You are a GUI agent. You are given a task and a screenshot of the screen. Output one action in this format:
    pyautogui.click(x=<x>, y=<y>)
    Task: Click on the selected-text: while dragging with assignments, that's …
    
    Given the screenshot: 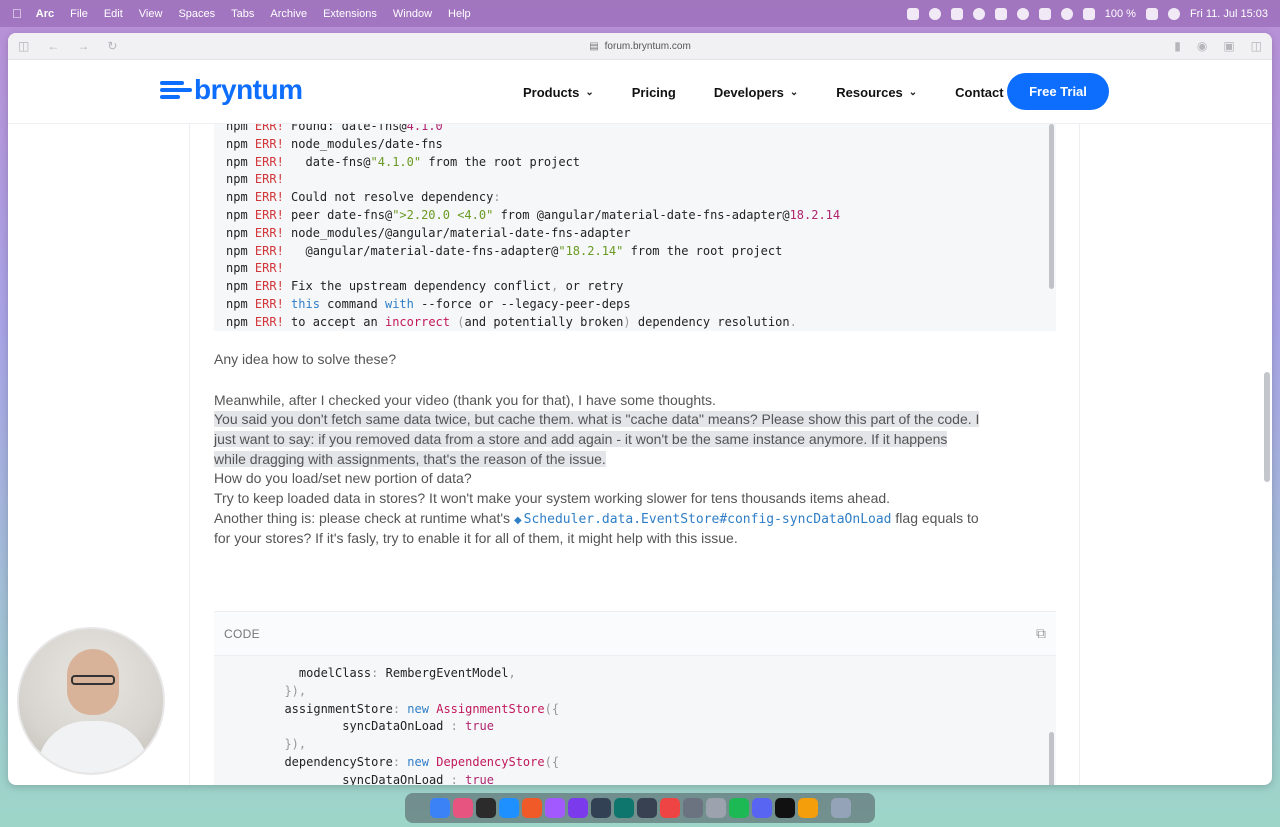 What is the action you would take?
    pyautogui.click(x=410, y=459)
    